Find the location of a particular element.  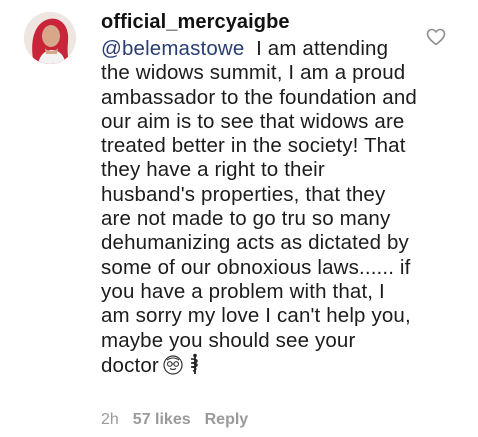

comment-meta: 2h 57 likes Reply is located at coordinates (174, 420).